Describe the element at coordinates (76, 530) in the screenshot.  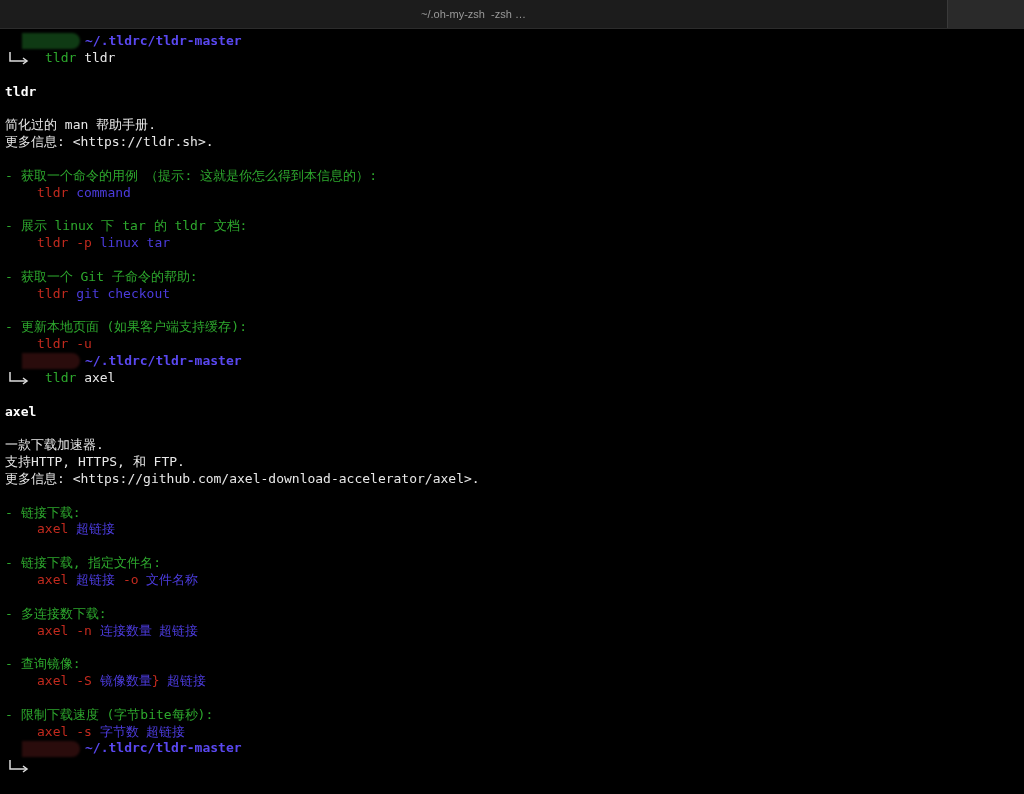
I see `example-command: axel 超链接` at that location.